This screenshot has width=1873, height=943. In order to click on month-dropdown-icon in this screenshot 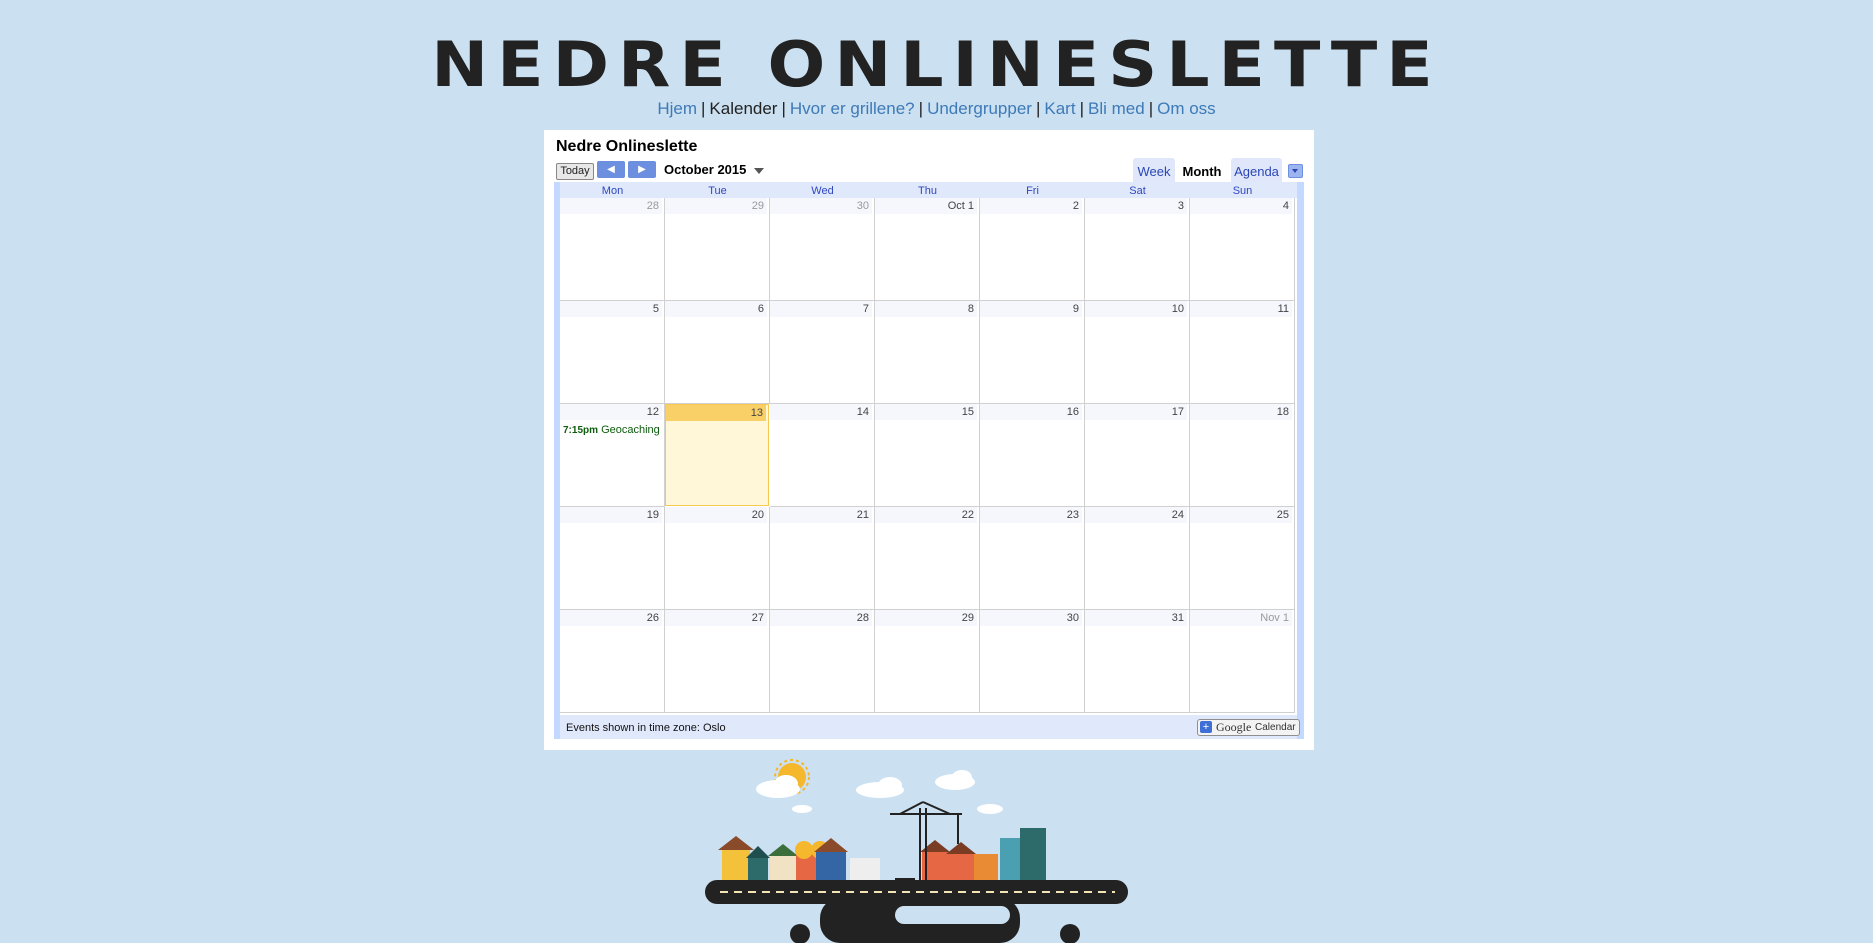, I will do `click(759, 171)`.